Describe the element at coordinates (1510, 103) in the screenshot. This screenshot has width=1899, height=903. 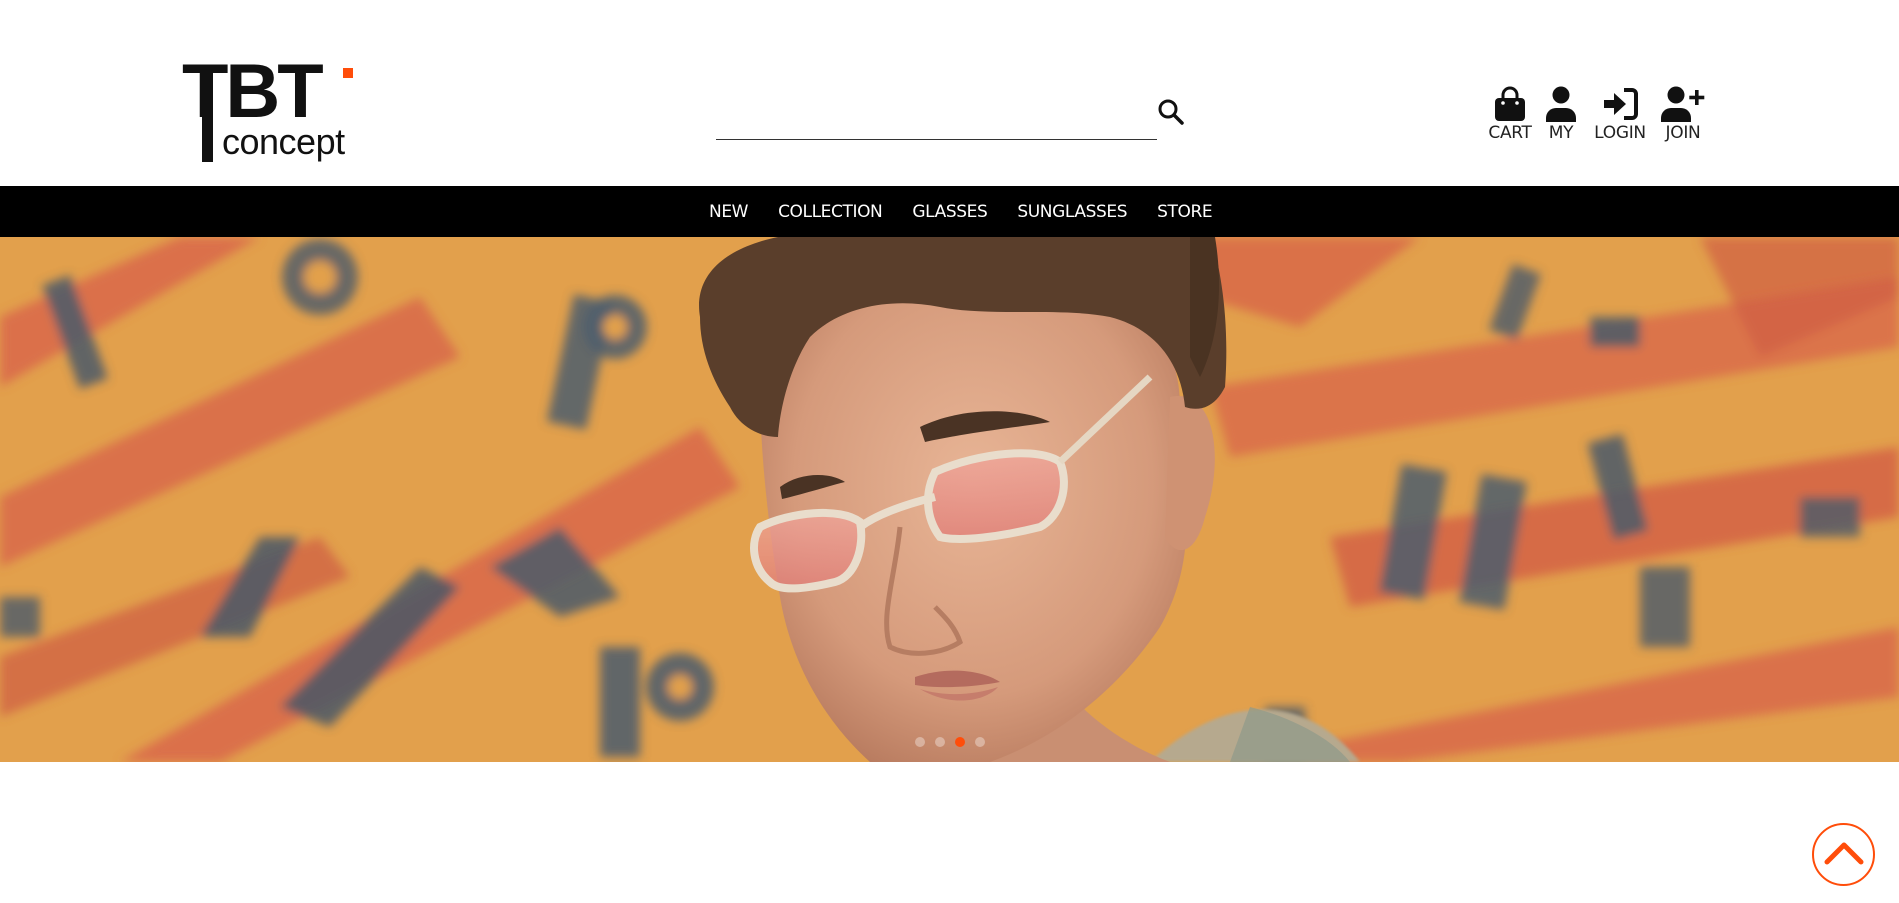
I see `shopping-bag-icon` at that location.